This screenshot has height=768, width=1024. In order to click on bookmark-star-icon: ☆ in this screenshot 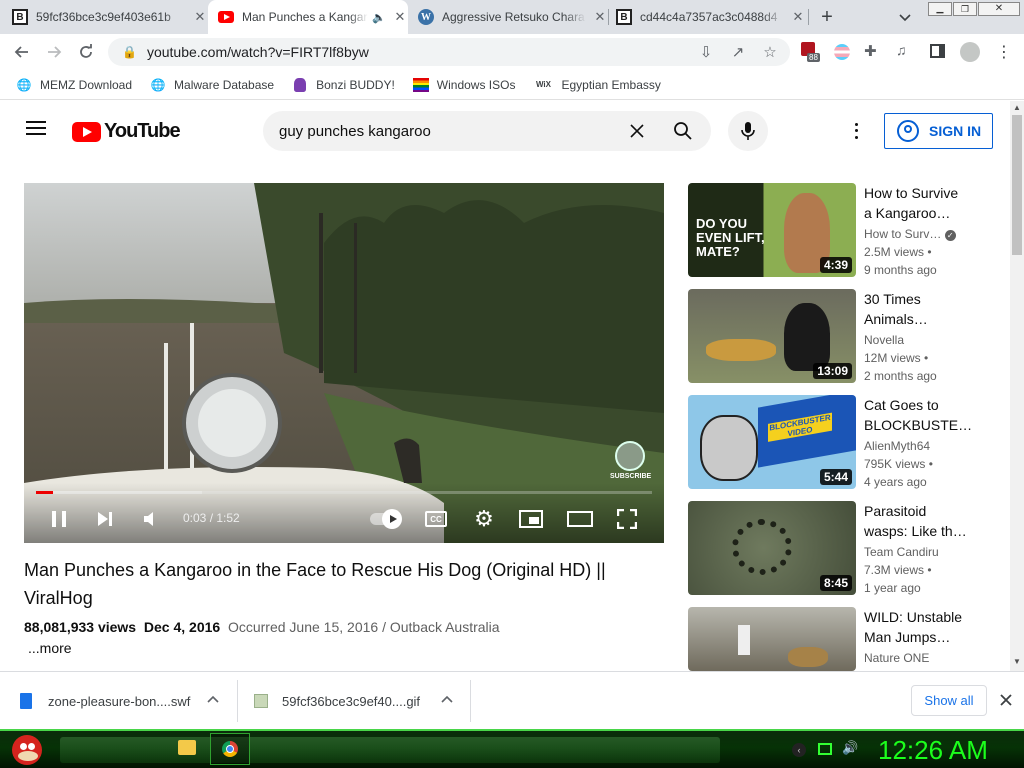, I will do `click(770, 52)`.